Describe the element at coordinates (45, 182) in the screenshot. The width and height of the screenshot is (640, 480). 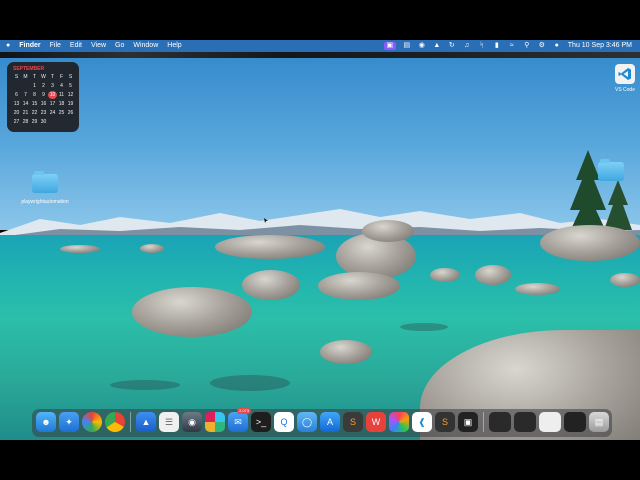
I see `folder-icon` at that location.